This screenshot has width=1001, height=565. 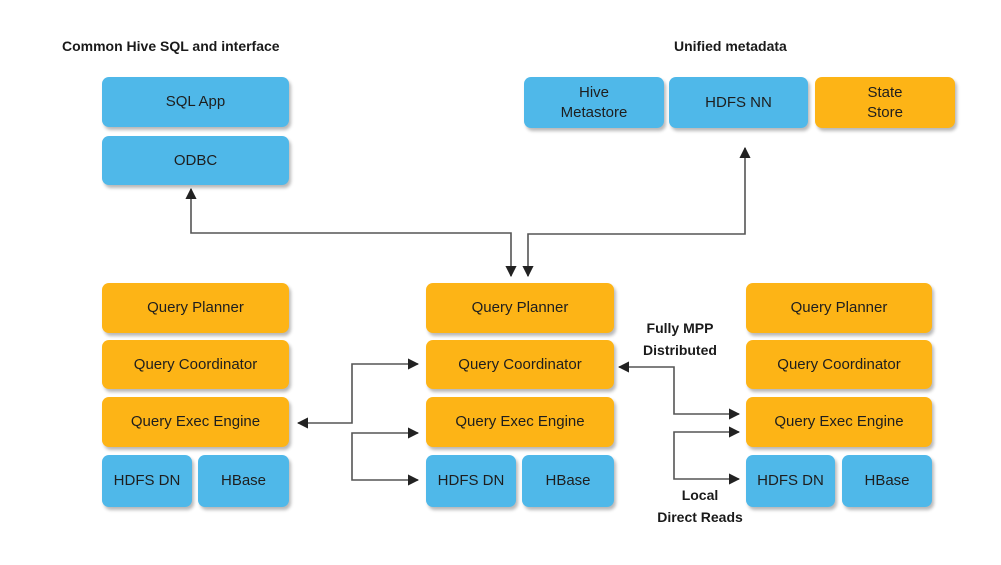 I want to click on arrow-to-odbc, so click(x=351, y=232).